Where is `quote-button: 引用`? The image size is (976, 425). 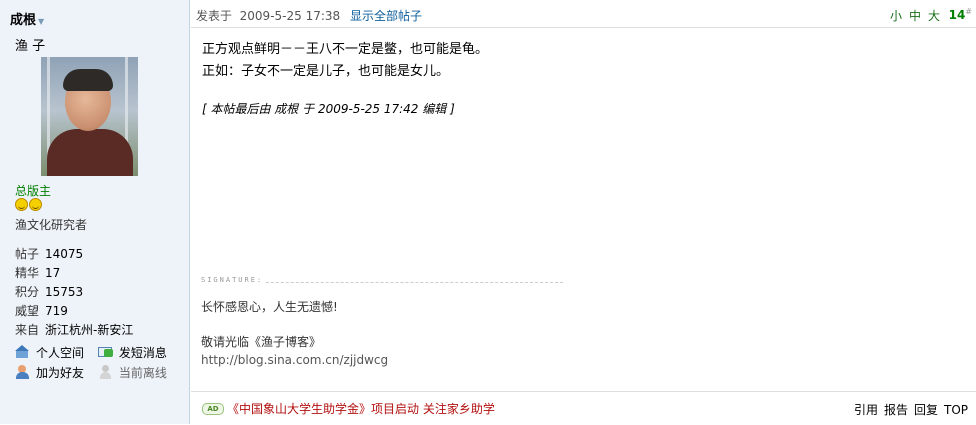 quote-button: 引用 is located at coordinates (866, 410).